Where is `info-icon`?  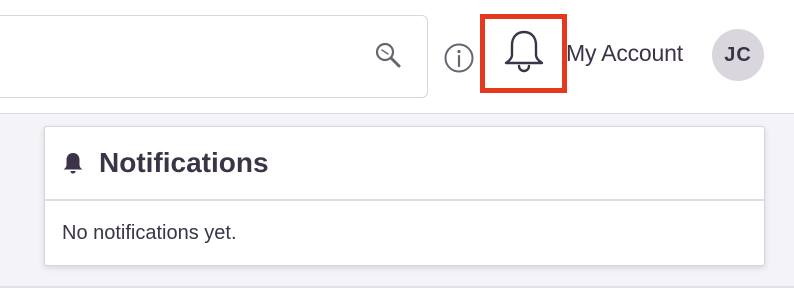 info-icon is located at coordinates (459, 58).